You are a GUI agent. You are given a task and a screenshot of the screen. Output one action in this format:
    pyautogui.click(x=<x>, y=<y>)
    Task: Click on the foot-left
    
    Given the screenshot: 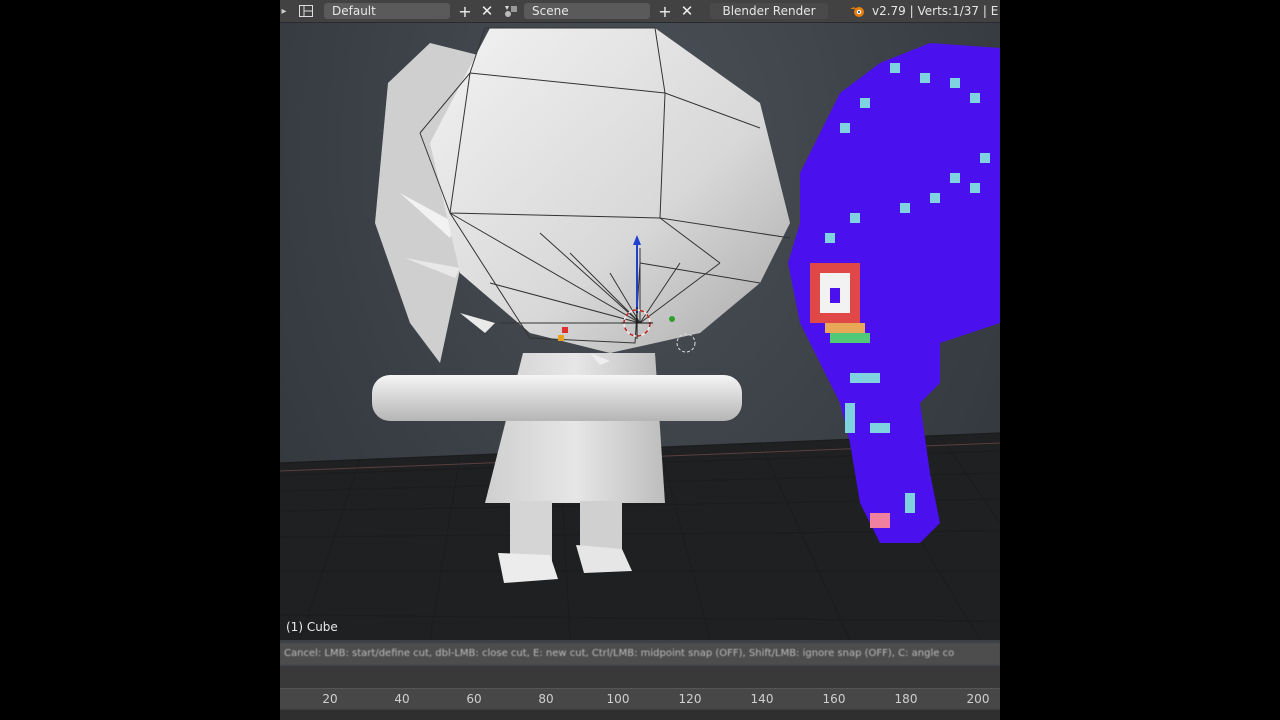 What is the action you would take?
    pyautogui.click(x=528, y=568)
    